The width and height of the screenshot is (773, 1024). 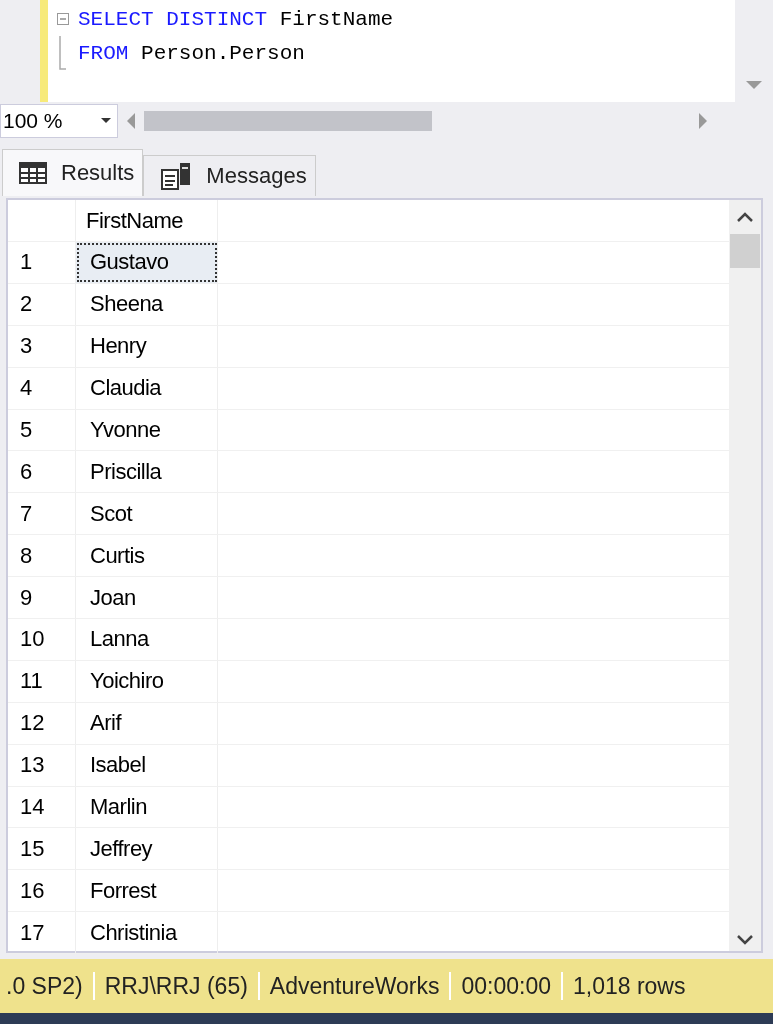 What do you see at coordinates (147, 430) in the screenshot?
I see `table-cell: Yvonne` at bounding box center [147, 430].